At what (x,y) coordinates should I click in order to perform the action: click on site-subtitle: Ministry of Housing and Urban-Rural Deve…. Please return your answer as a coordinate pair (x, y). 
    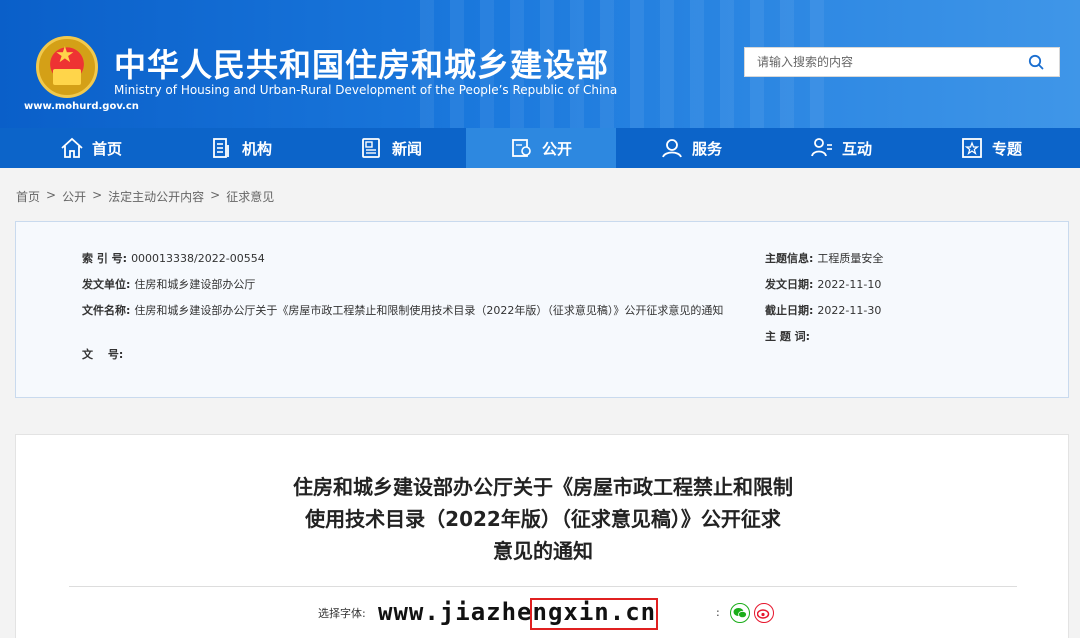
    Looking at the image, I should click on (366, 90).